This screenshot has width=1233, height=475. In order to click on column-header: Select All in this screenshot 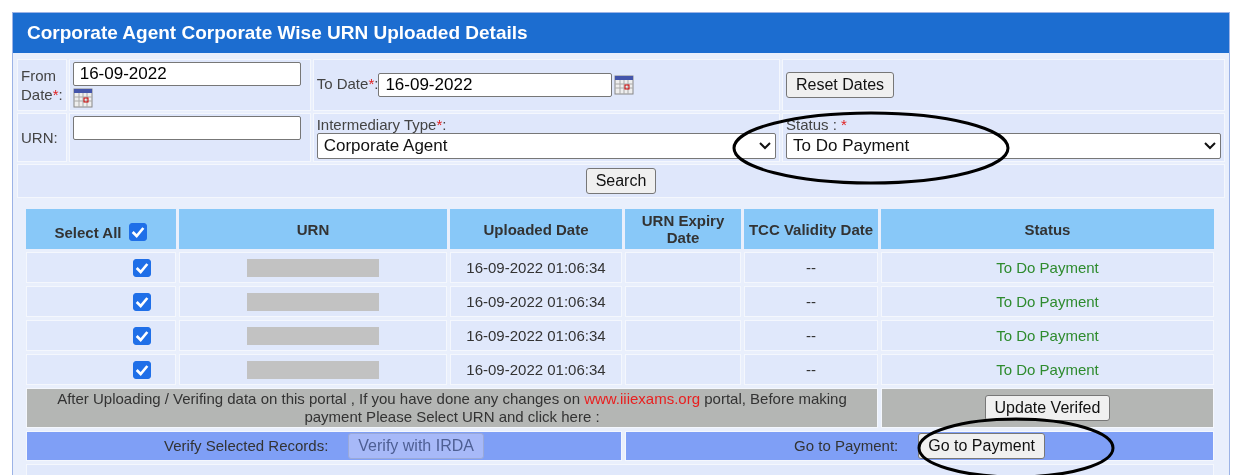, I will do `click(88, 232)`.